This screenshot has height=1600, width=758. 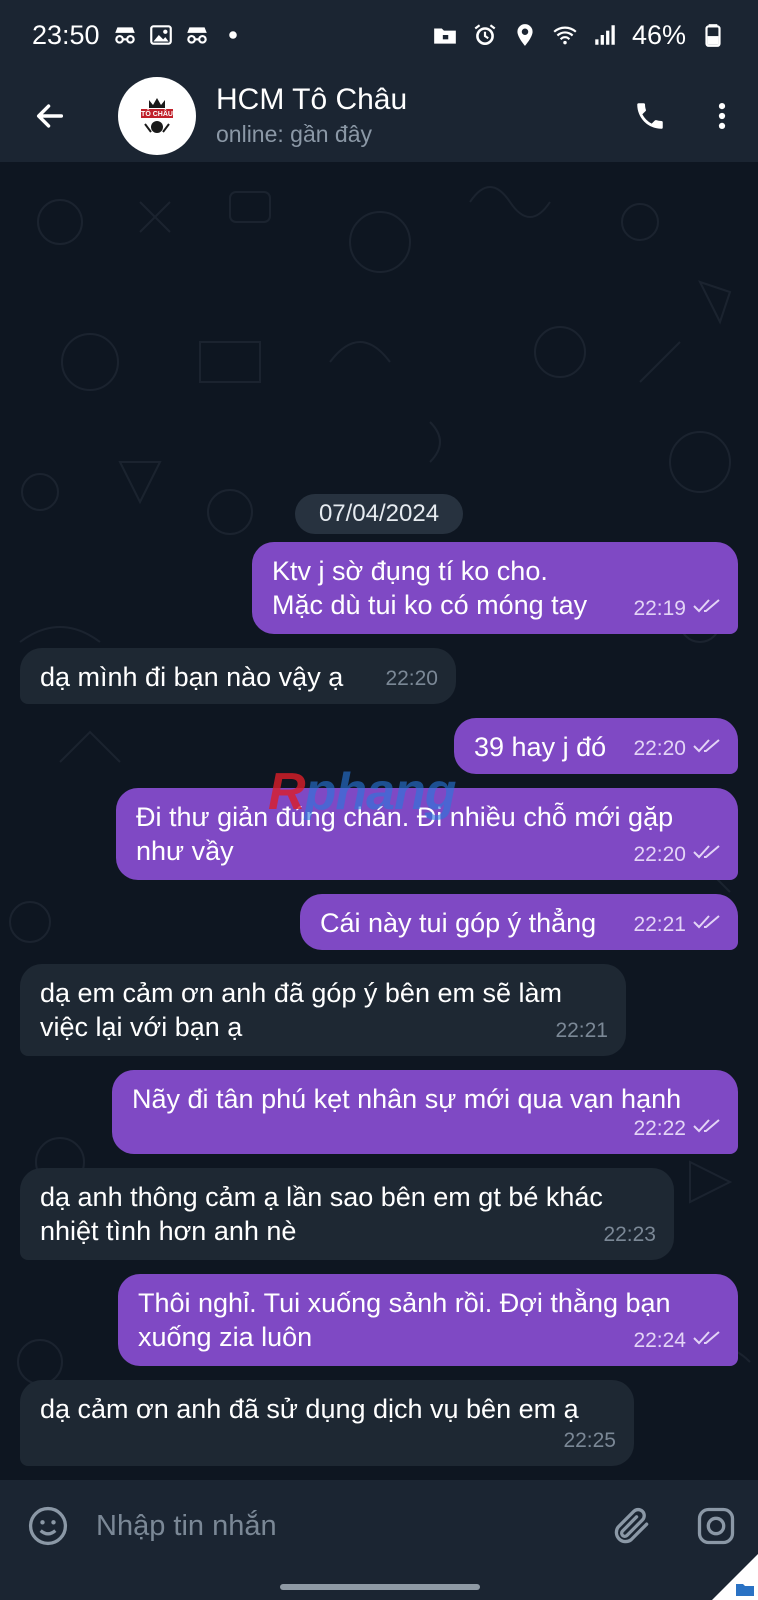 What do you see at coordinates (294, 134) in the screenshot?
I see `contact-status: online: gần đây` at bounding box center [294, 134].